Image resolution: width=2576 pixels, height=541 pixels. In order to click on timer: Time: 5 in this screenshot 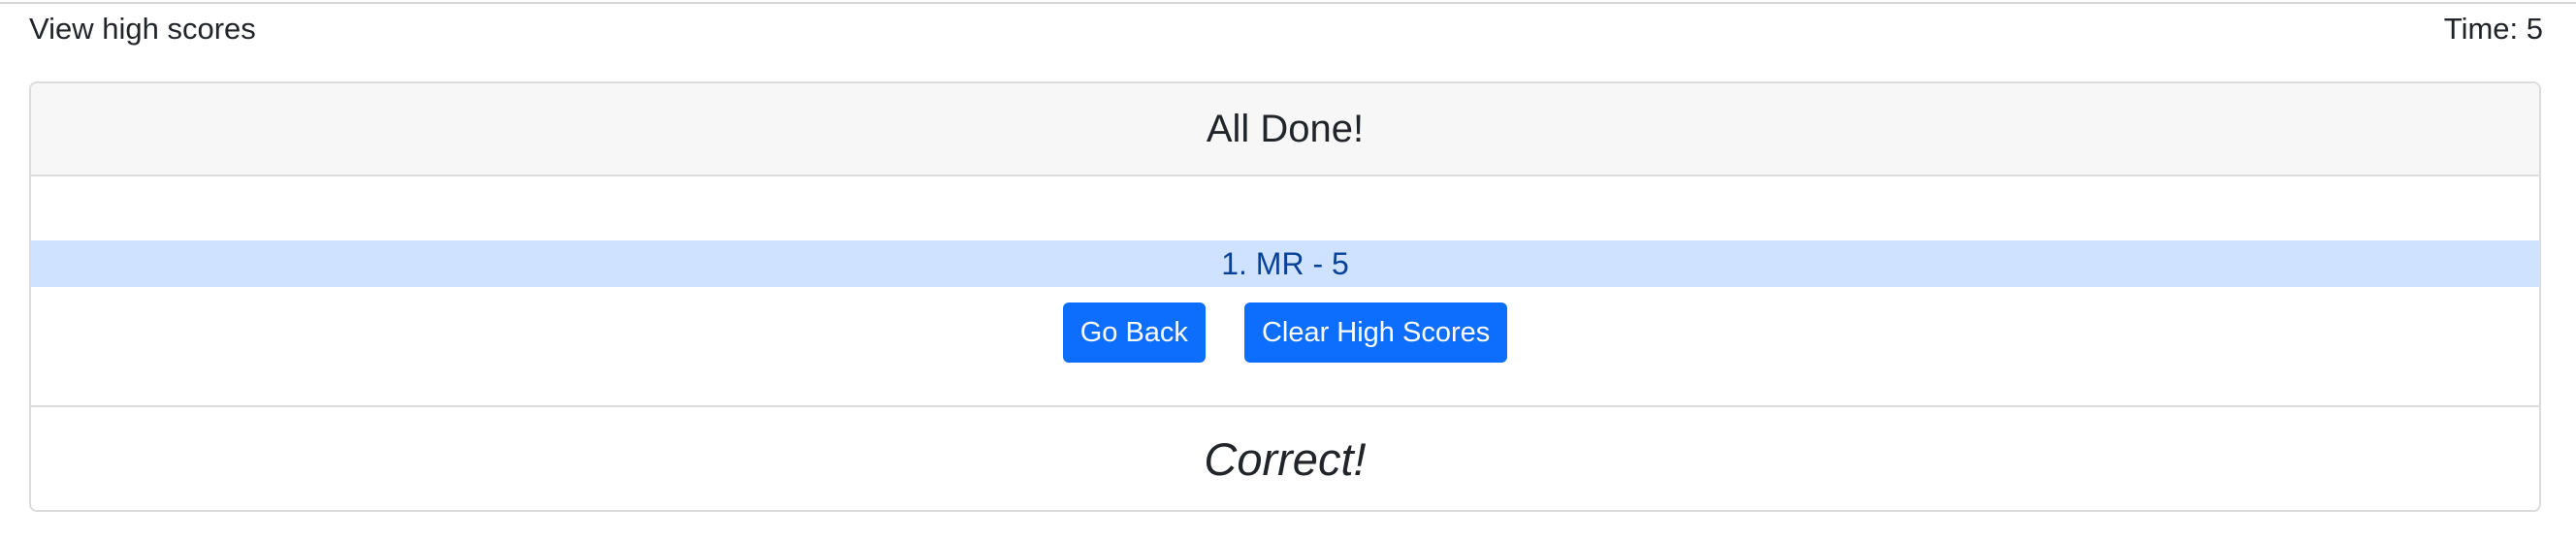, I will do `click(2493, 29)`.